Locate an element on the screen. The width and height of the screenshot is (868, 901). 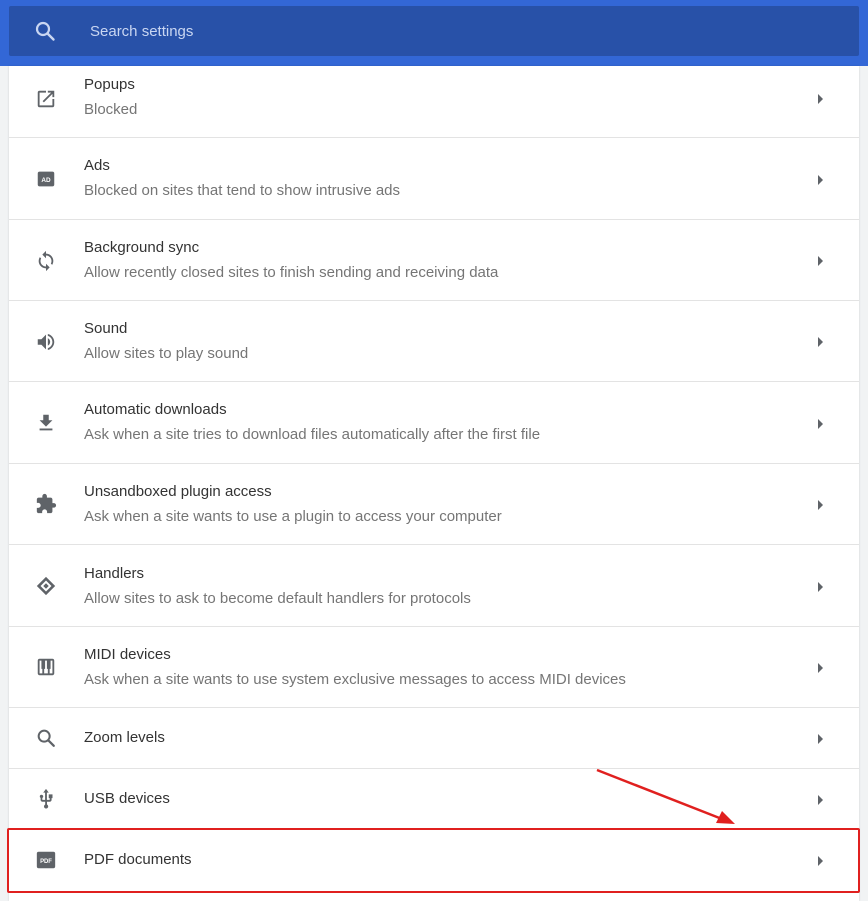
row-title: Ads is located at coordinates (97, 165).